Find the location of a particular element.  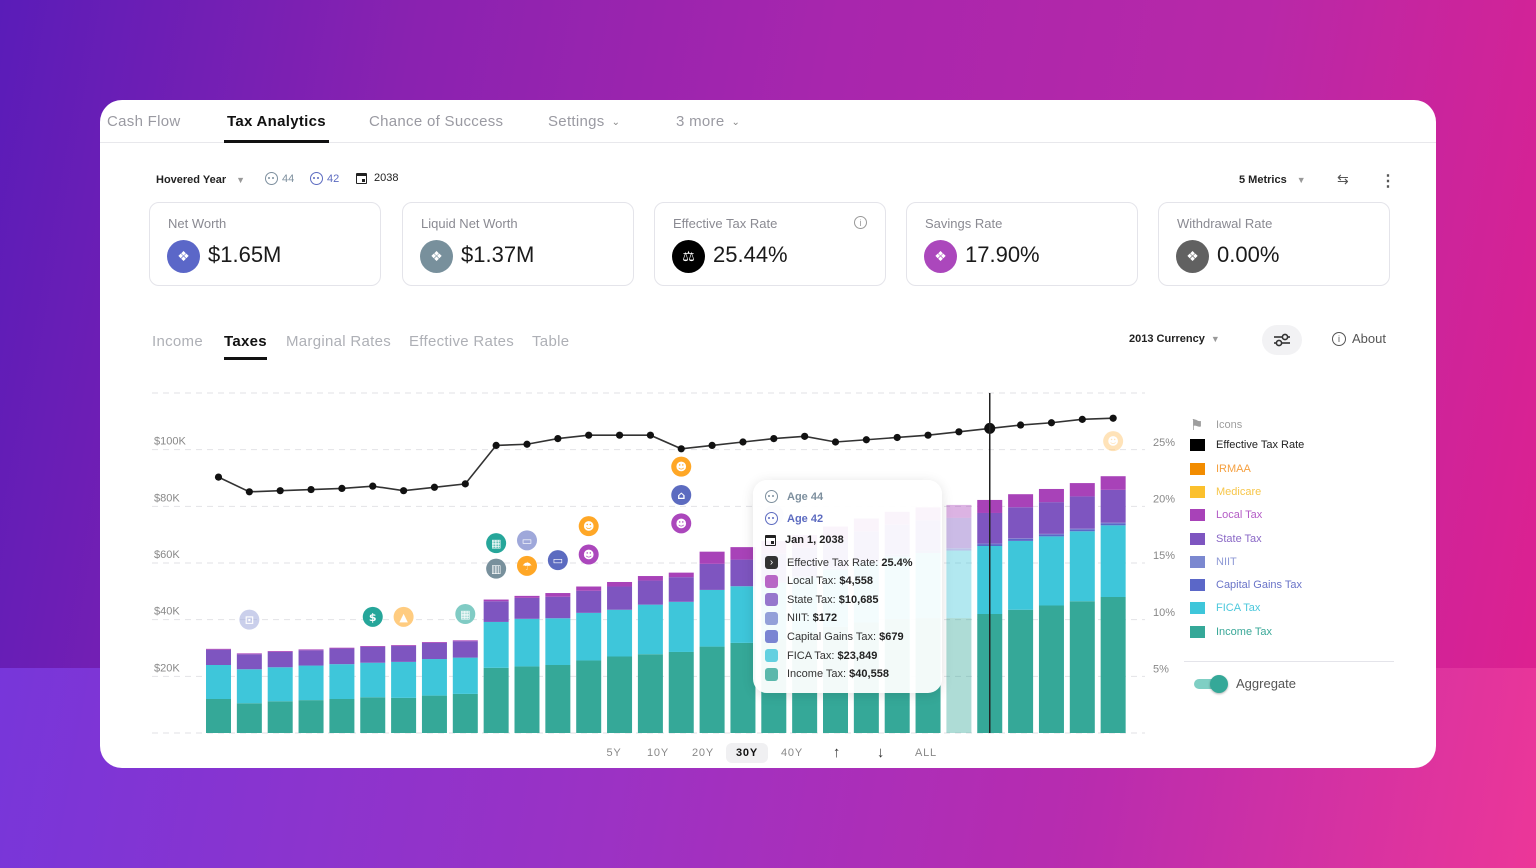

legend-item-state: State Tax is located at coordinates (1226, 538).